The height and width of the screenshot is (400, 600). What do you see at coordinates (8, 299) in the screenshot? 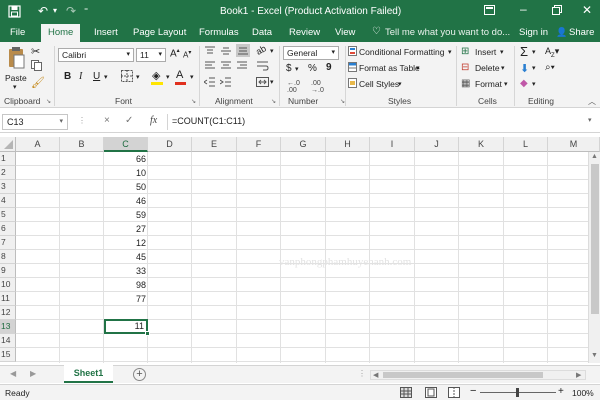
I see `row-header: 11` at bounding box center [8, 299].